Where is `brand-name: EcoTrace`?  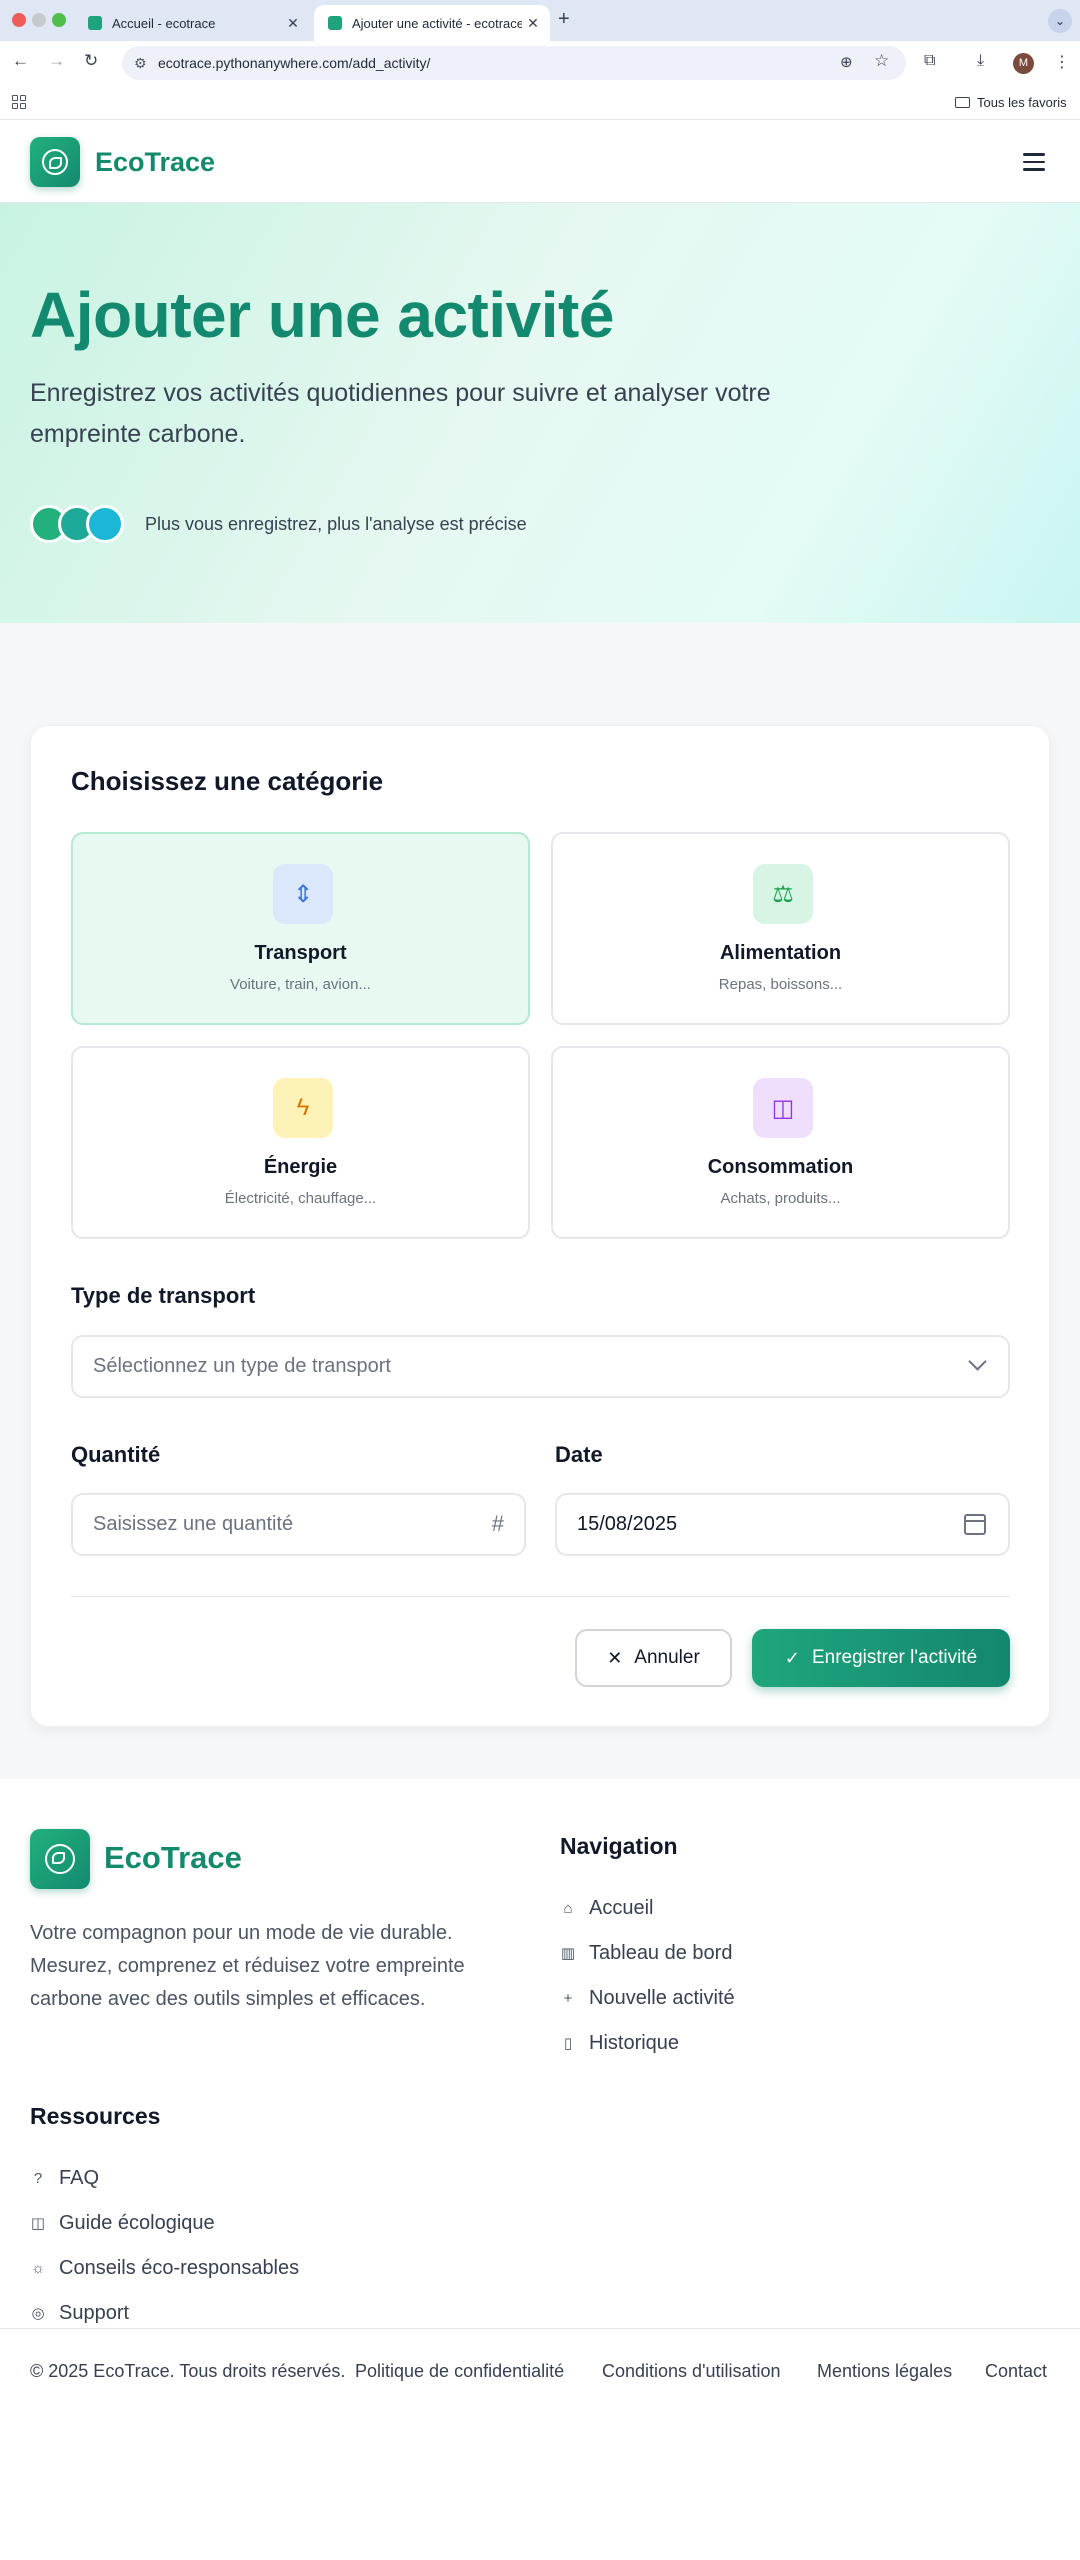
brand-name: EcoTrace is located at coordinates (155, 162).